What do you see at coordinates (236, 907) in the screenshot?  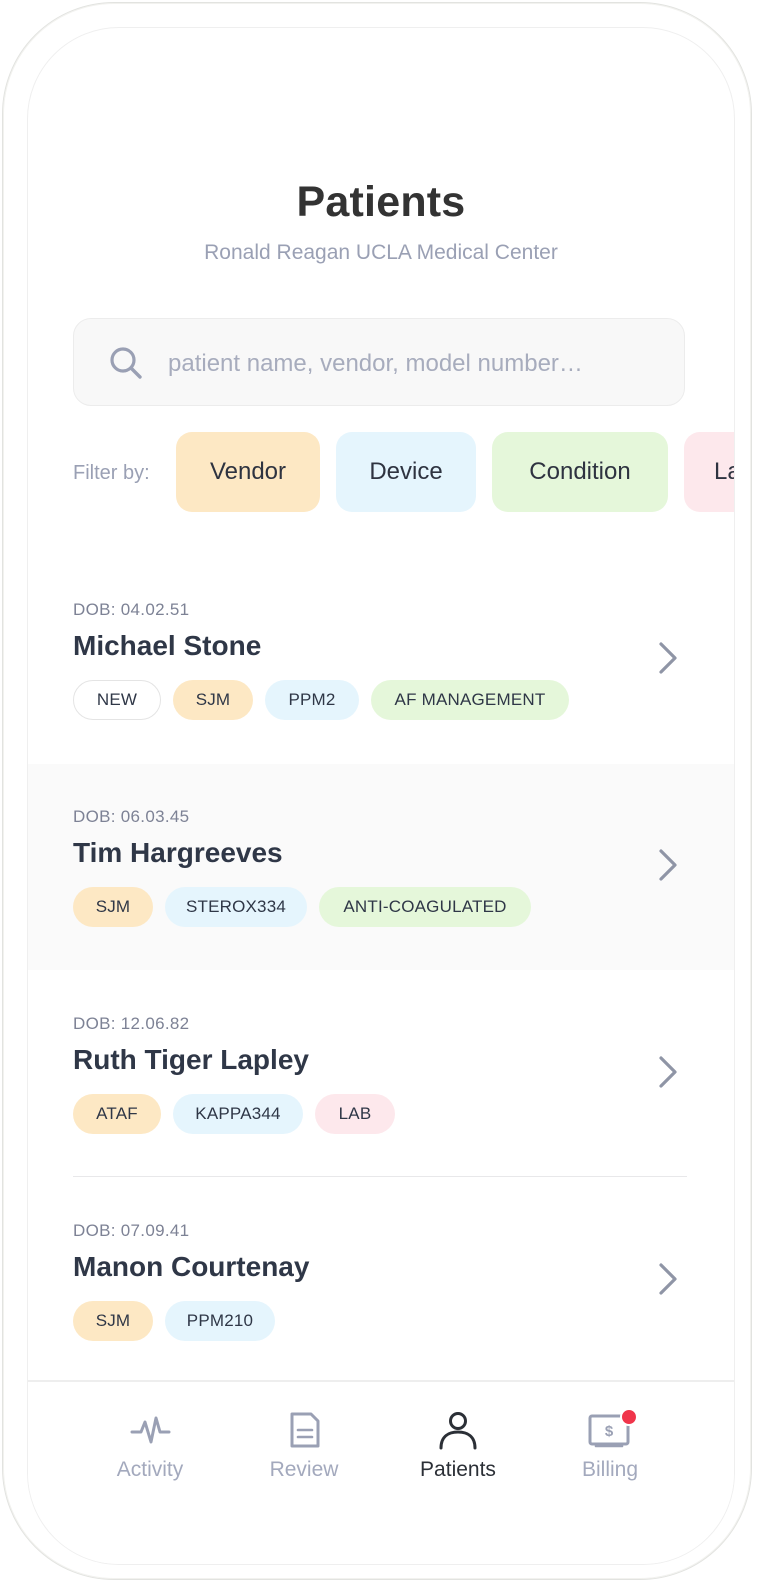 I see `tag-device: STEROX334` at bounding box center [236, 907].